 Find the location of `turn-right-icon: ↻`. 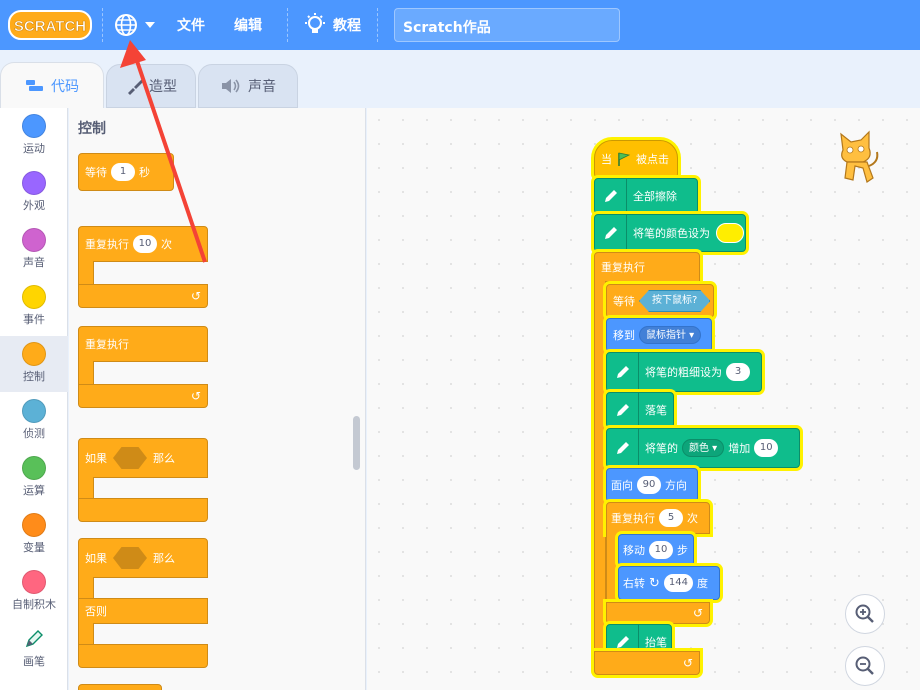

turn-right-icon: ↻ is located at coordinates (654, 583).